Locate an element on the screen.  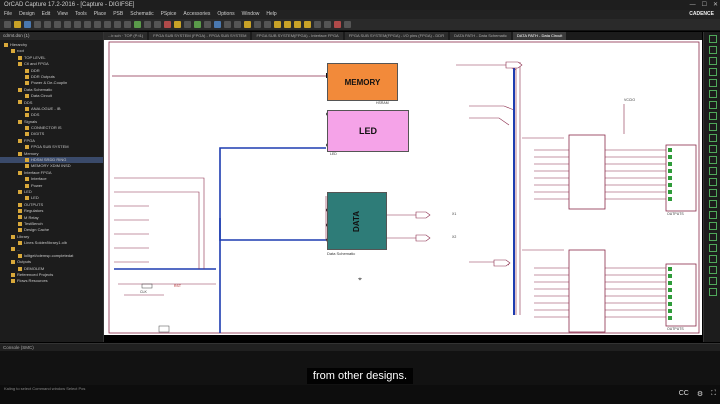
power-tool-icon is located at coordinates (712, 94).